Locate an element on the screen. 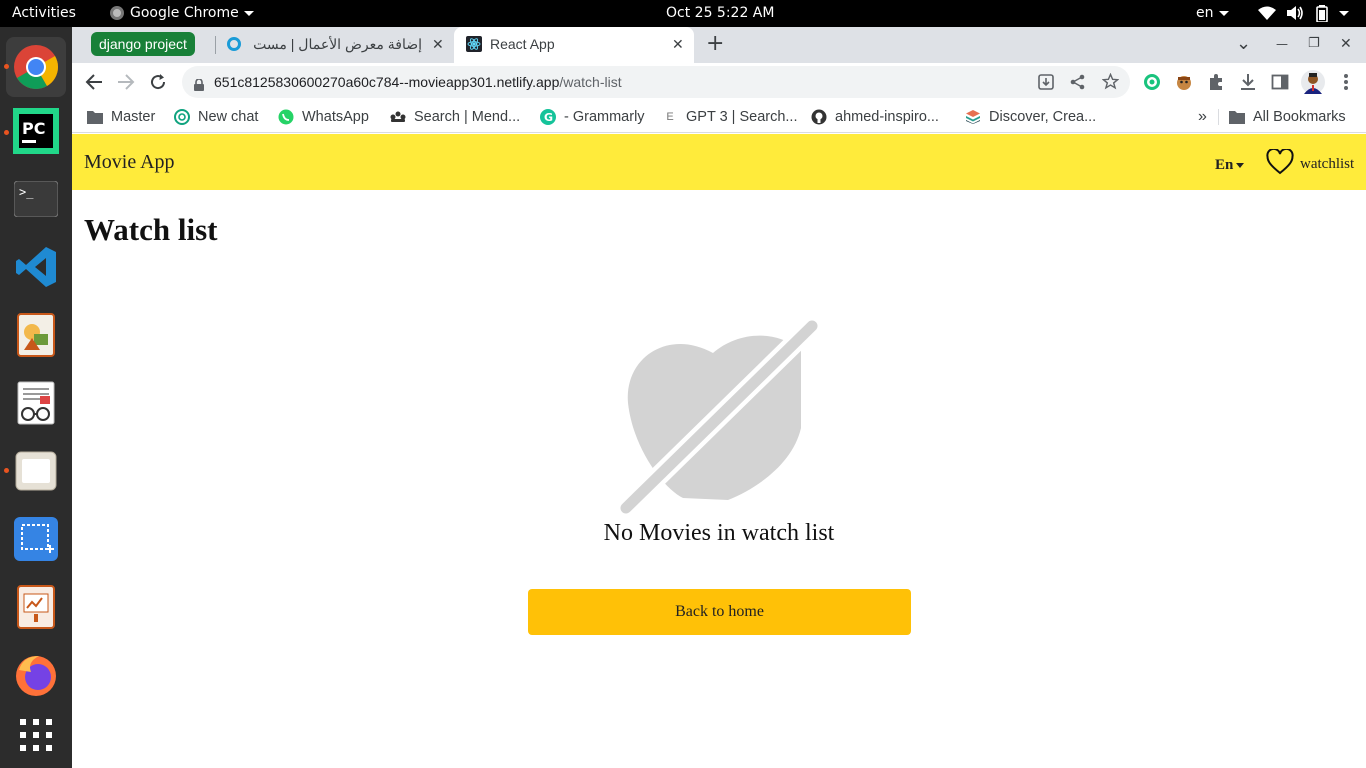  back-icon is located at coordinates (94, 82).